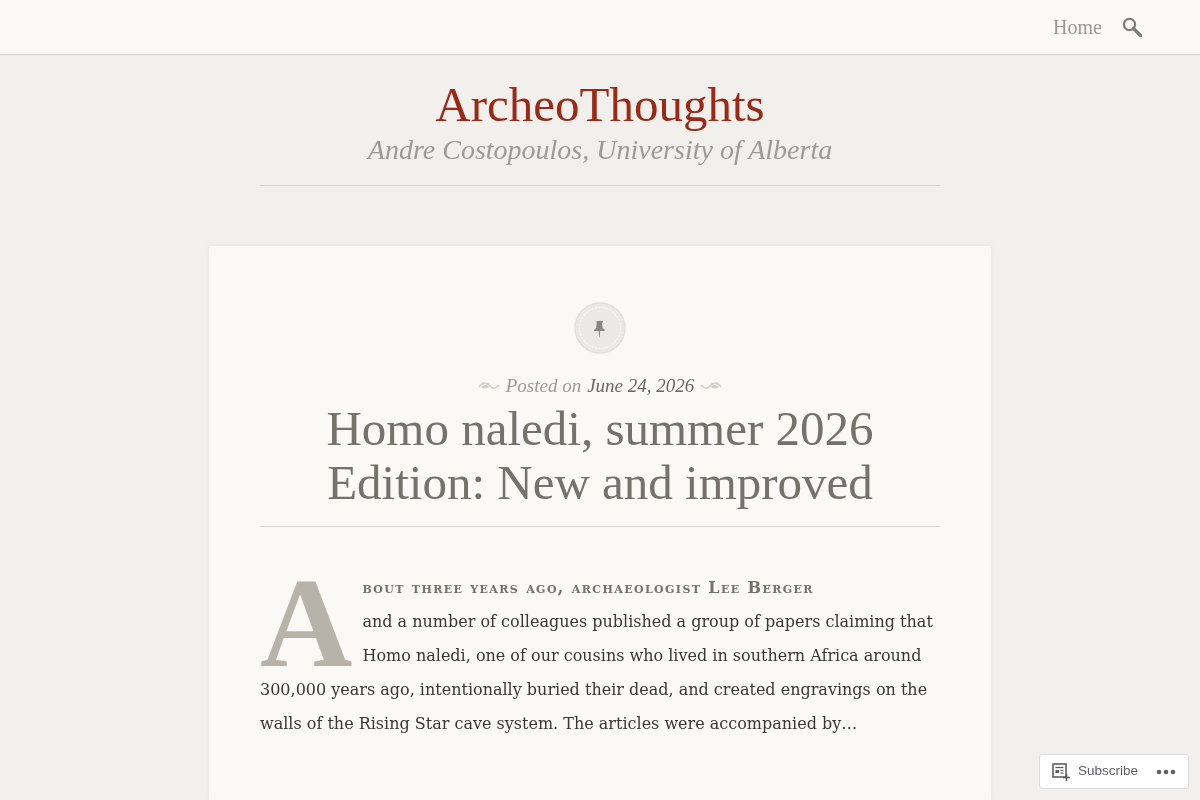  What do you see at coordinates (1166, 771) in the screenshot?
I see `more-icon` at bounding box center [1166, 771].